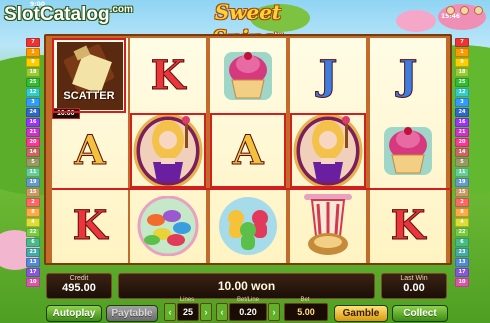 This screenshot has width=490, height=323. I want to click on game-logo: Sweet Spinstm, so click(248, 24).